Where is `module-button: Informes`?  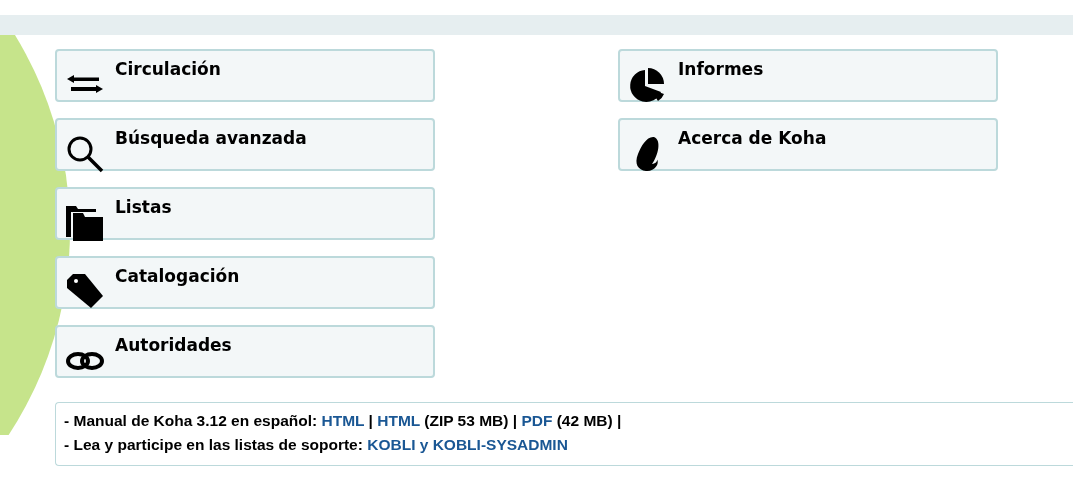 module-button: Informes is located at coordinates (808, 75).